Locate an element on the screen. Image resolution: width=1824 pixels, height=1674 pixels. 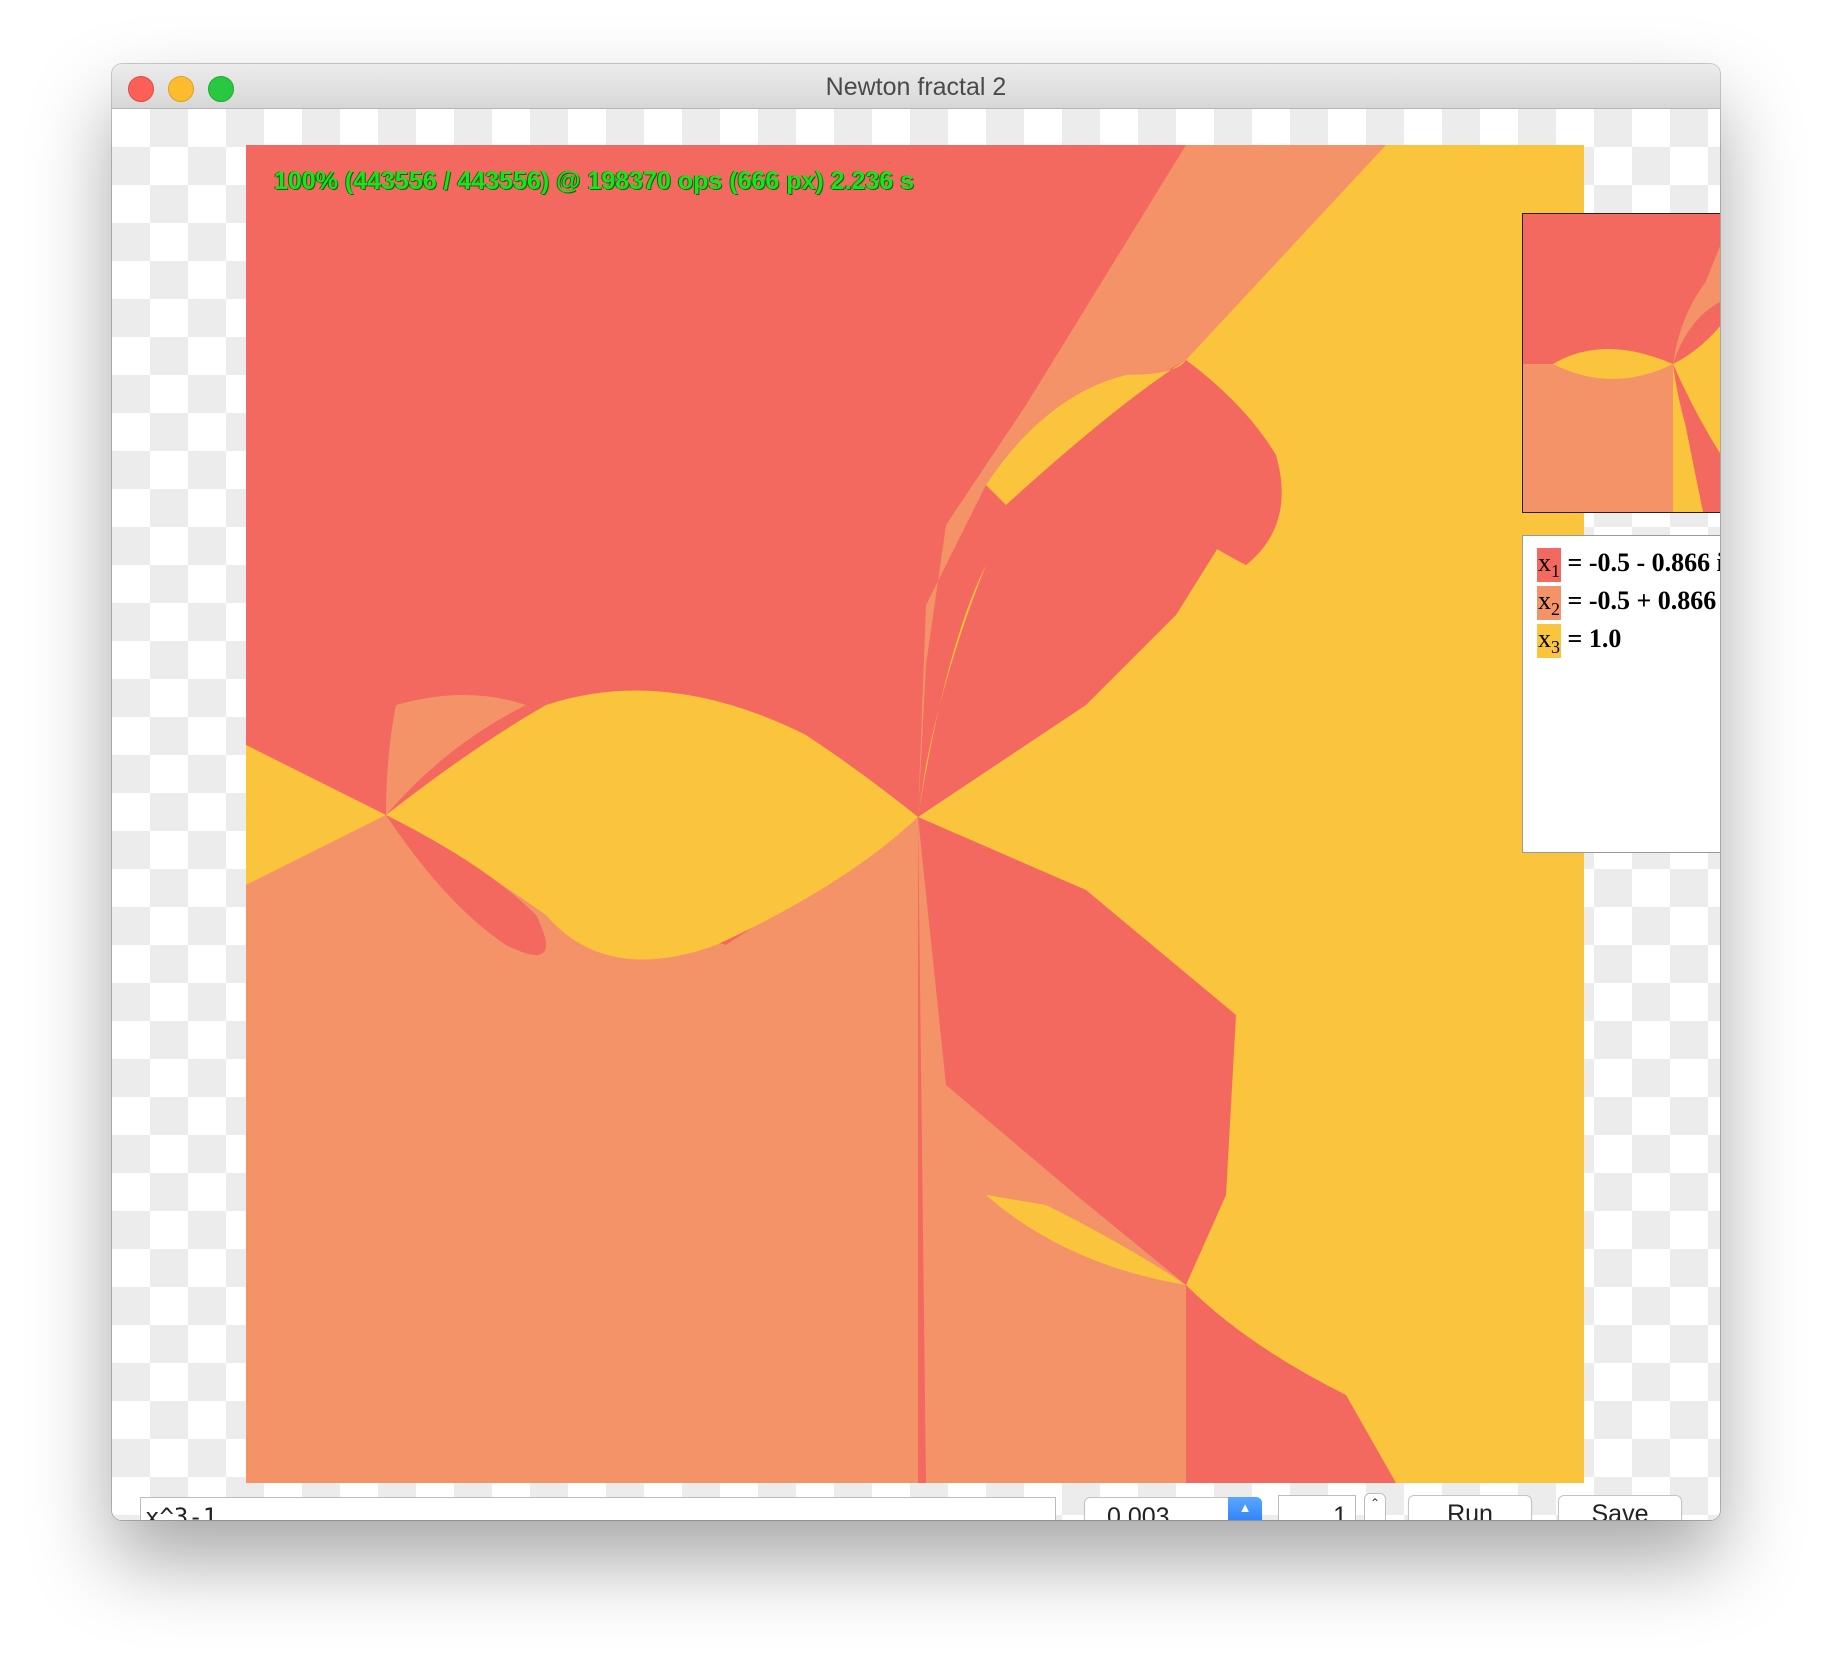
legend-row-root3: x3 = 1.0 is located at coordinates (1621, 643).